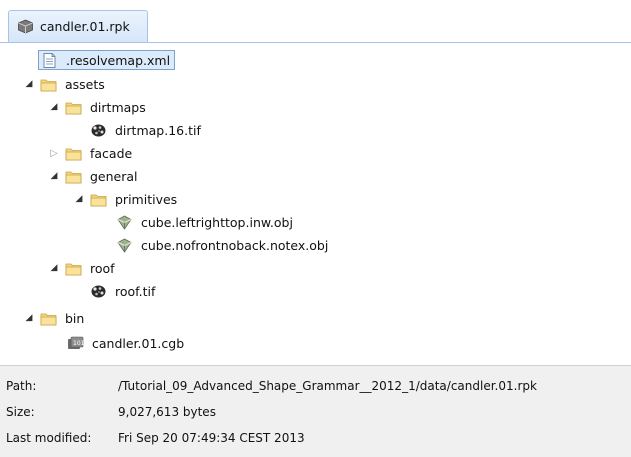  I want to click on tree-item-general: ◢ general, so click(92, 176).